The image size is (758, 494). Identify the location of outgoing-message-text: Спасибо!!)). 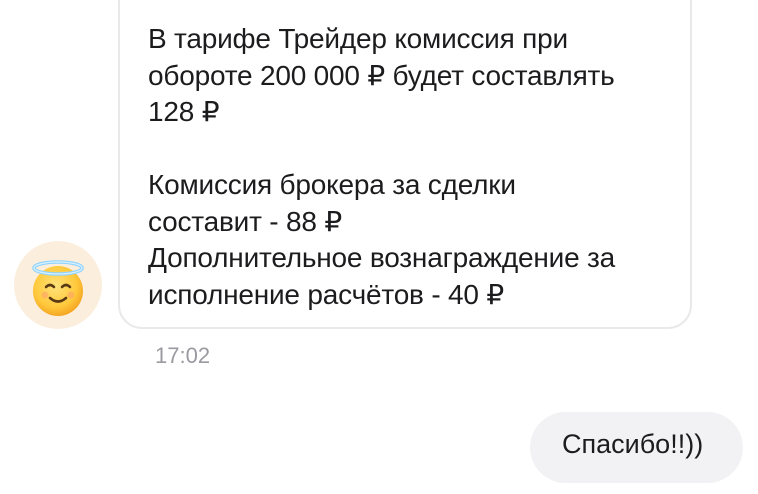
(633, 444).